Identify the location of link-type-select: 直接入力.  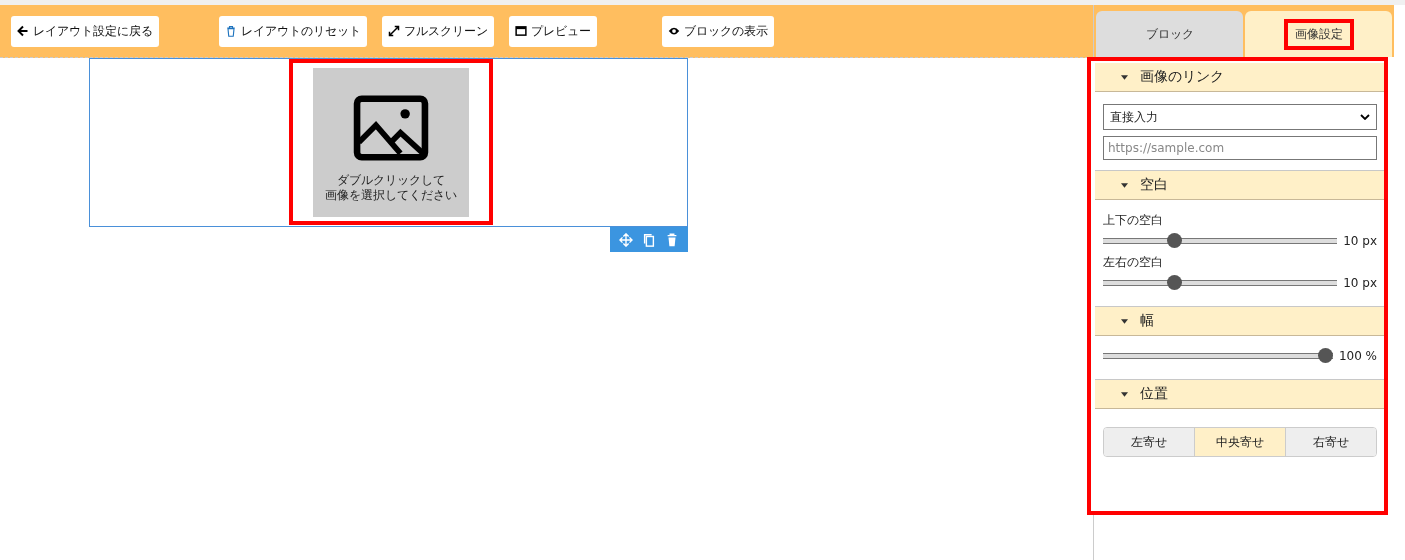
(1240, 117).